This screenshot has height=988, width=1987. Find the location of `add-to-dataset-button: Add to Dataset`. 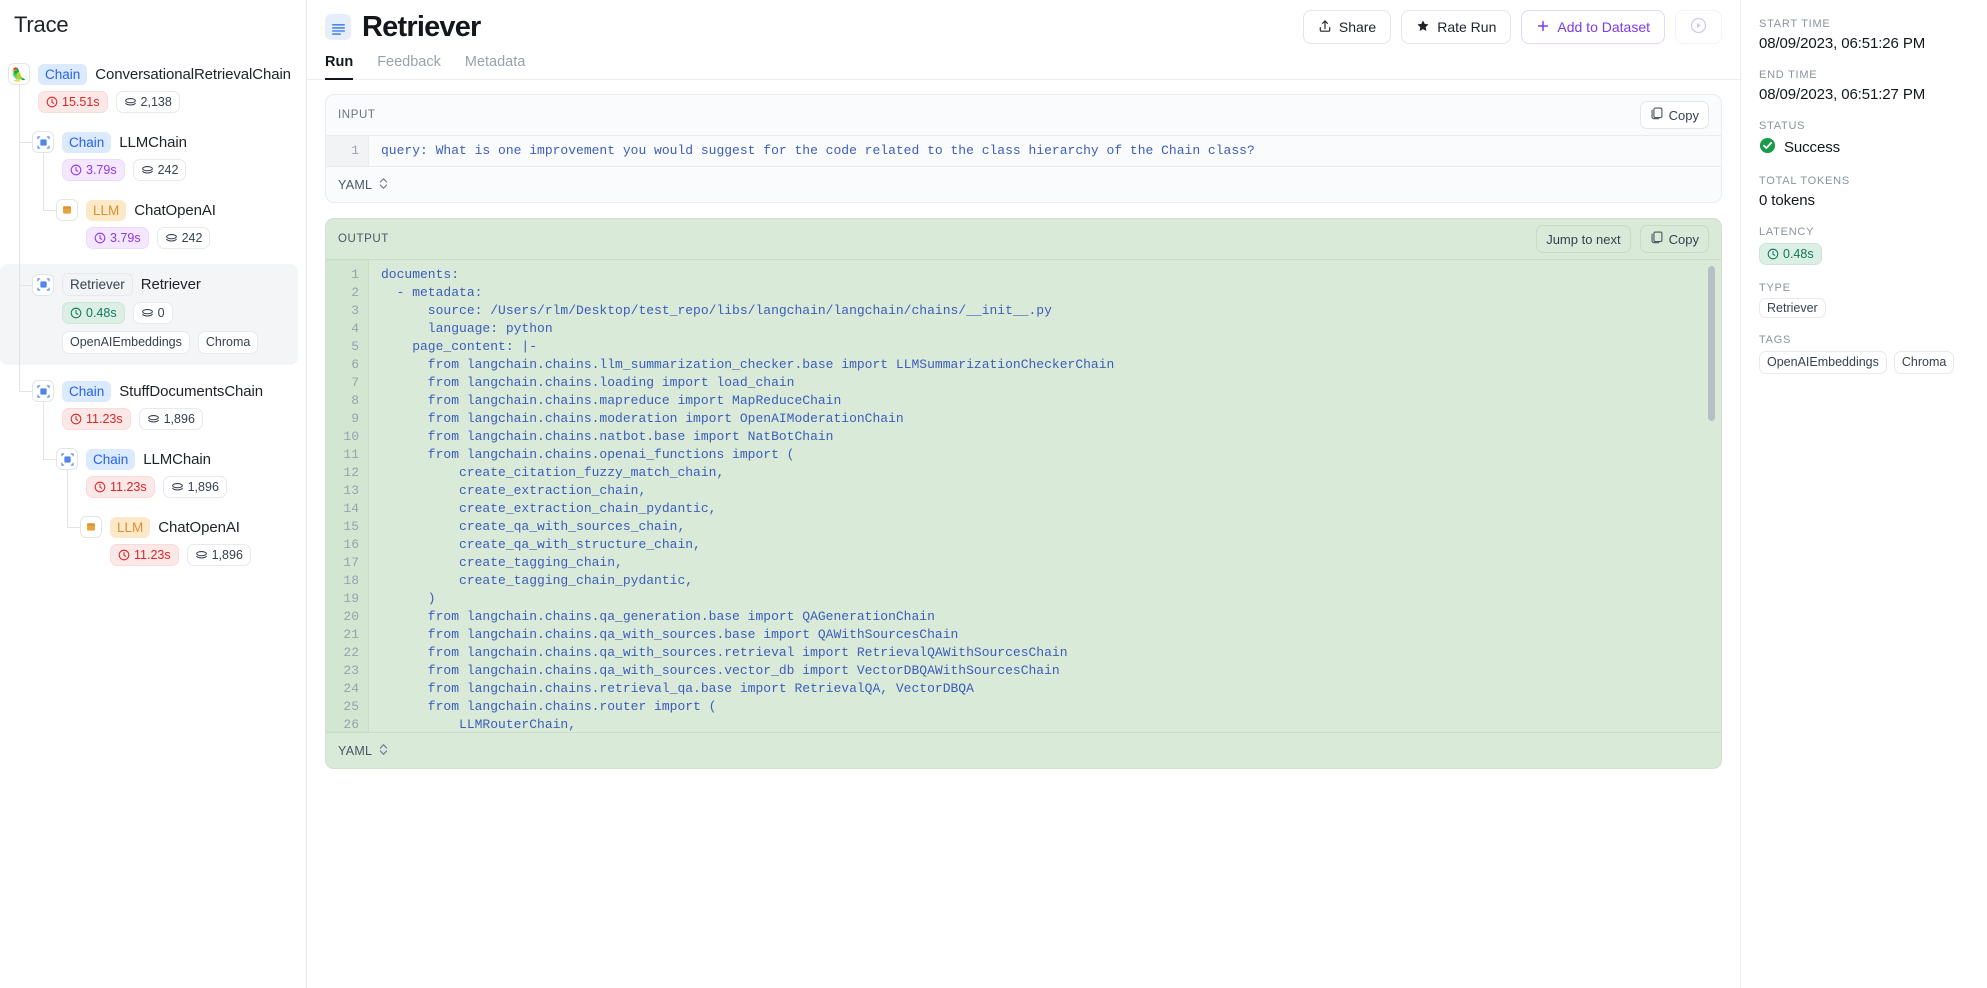

add-to-dataset-button: Add to Dataset is located at coordinates (1593, 27).